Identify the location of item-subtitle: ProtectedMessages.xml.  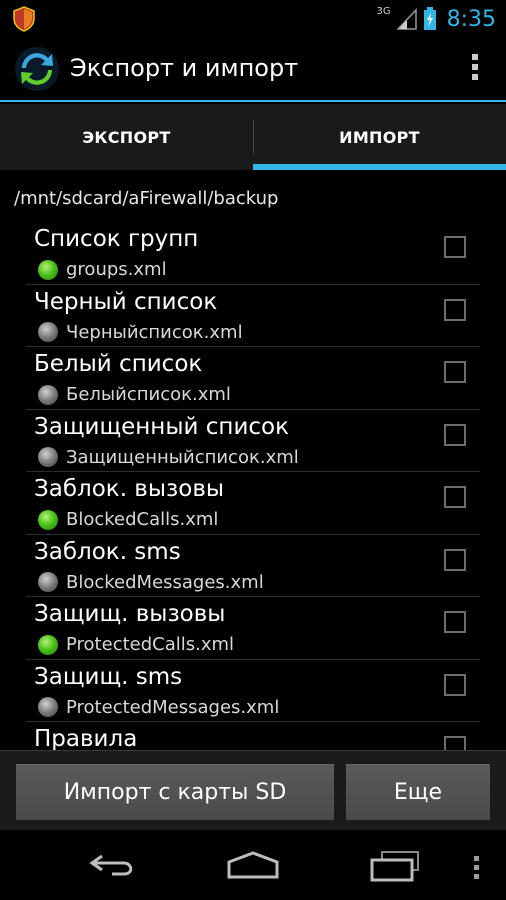
(158, 707).